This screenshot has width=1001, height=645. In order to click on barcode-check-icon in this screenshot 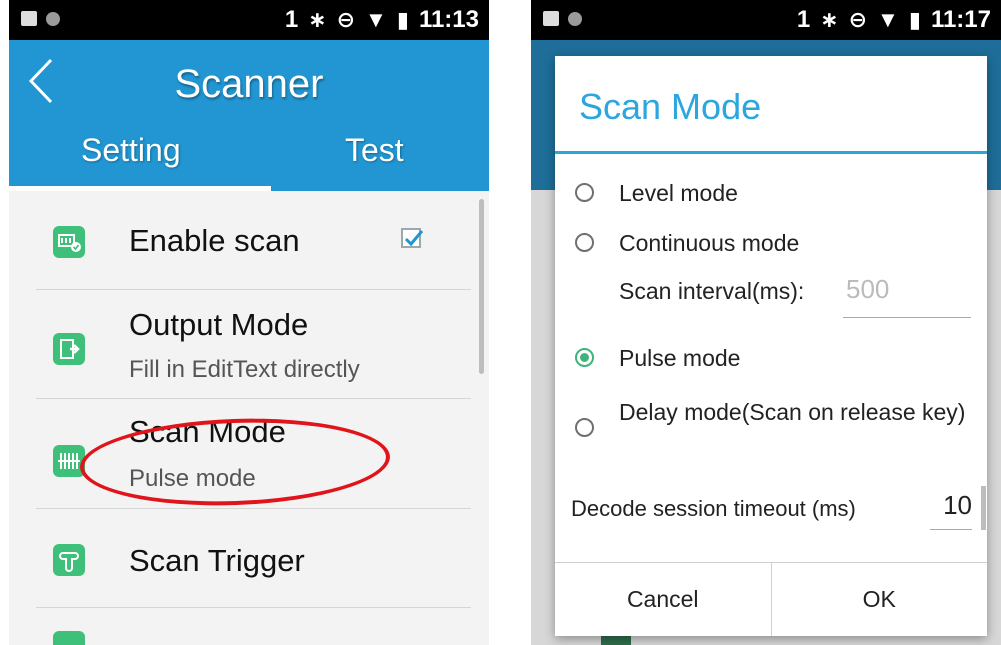, I will do `click(69, 242)`.